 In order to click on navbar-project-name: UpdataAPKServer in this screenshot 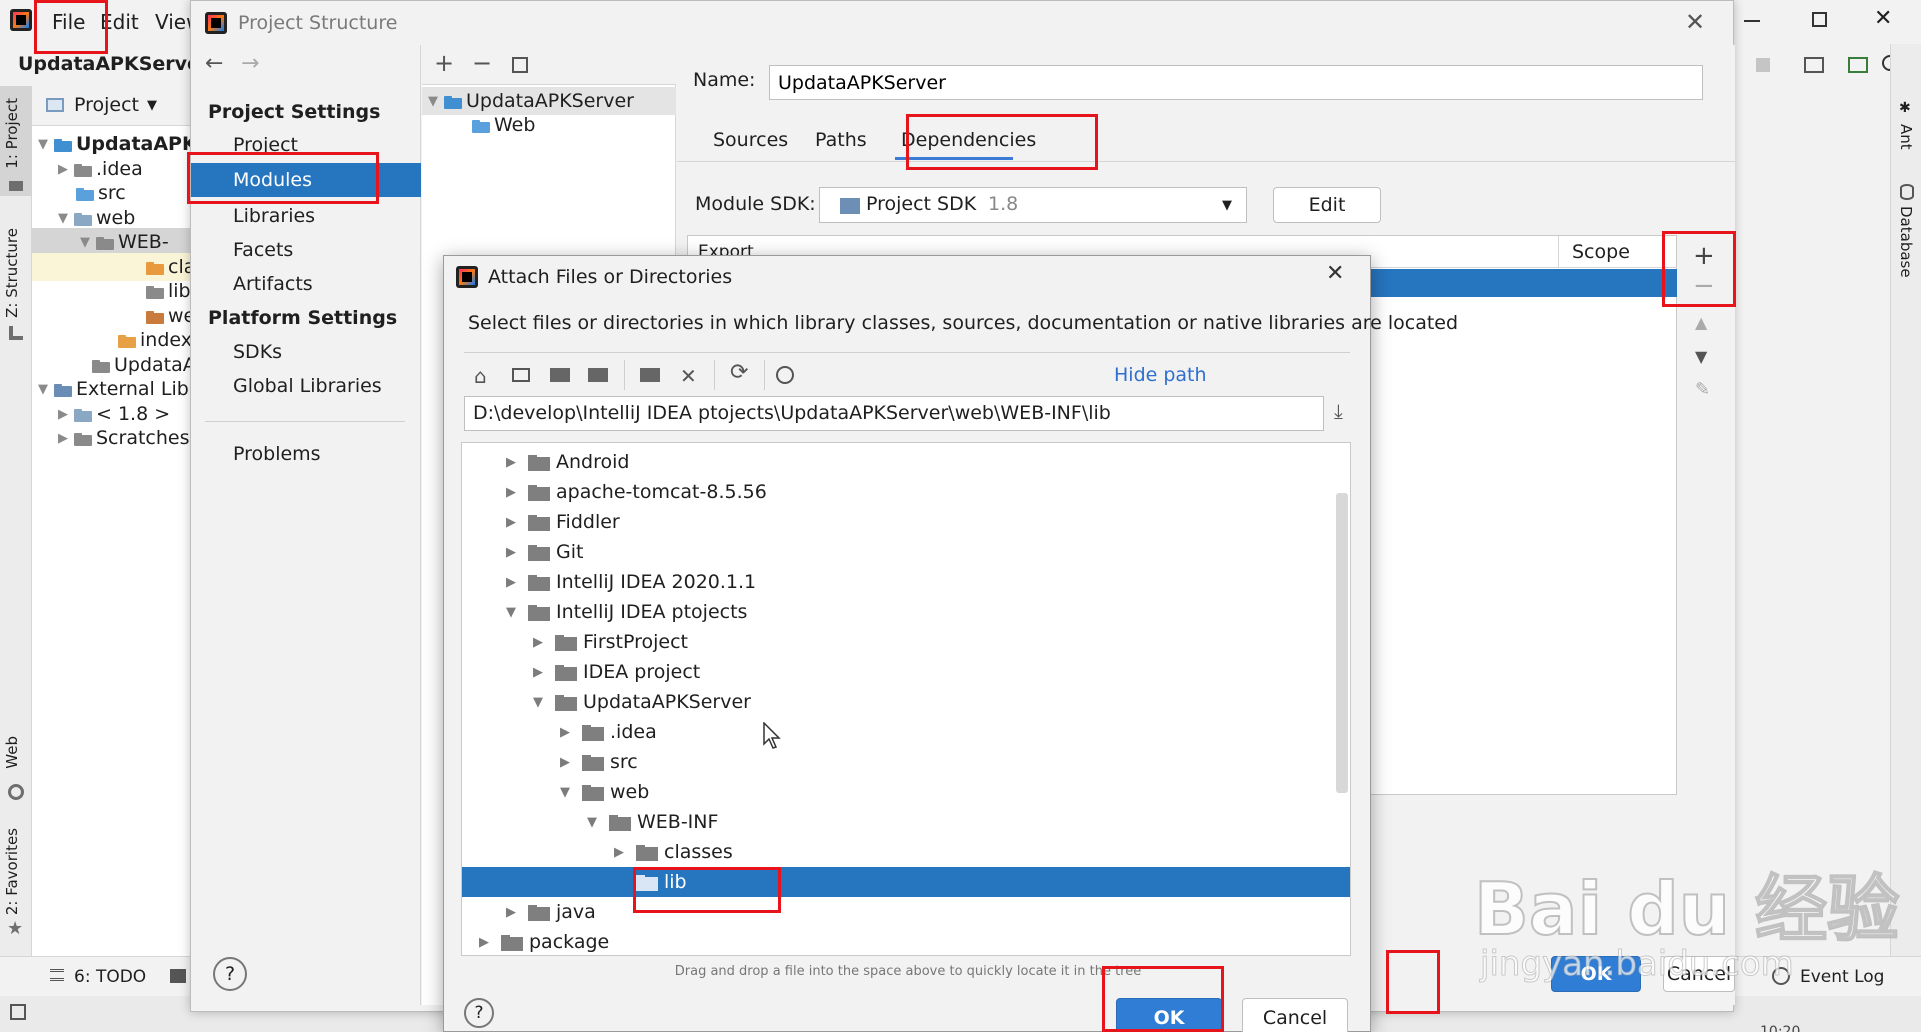, I will do `click(113, 64)`.